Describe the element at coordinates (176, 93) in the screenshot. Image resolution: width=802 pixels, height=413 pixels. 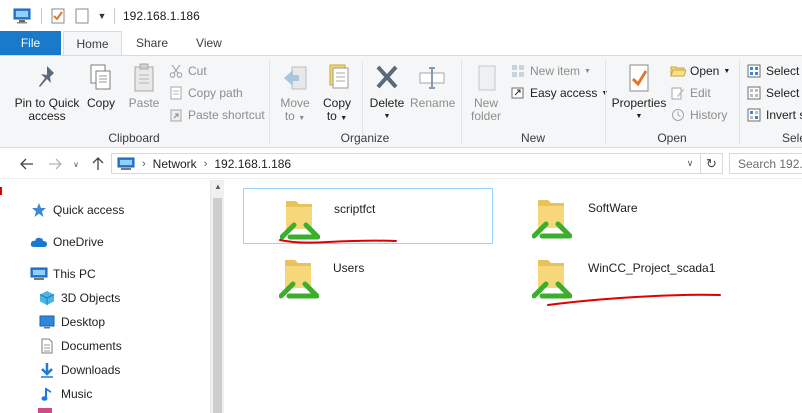
I see `copy-path-icon` at that location.